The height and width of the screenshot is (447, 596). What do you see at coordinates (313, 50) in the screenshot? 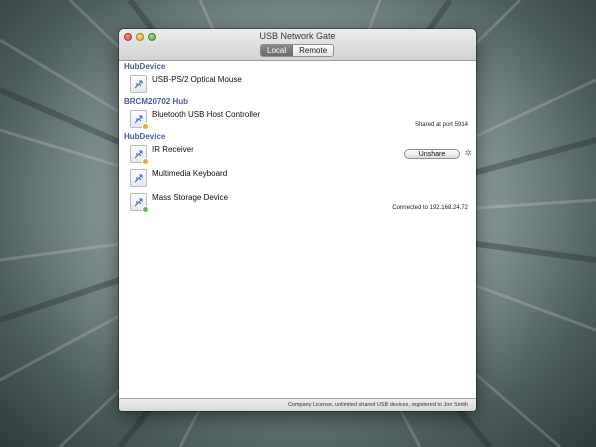
I see `tab-remote: Remote` at bounding box center [313, 50].